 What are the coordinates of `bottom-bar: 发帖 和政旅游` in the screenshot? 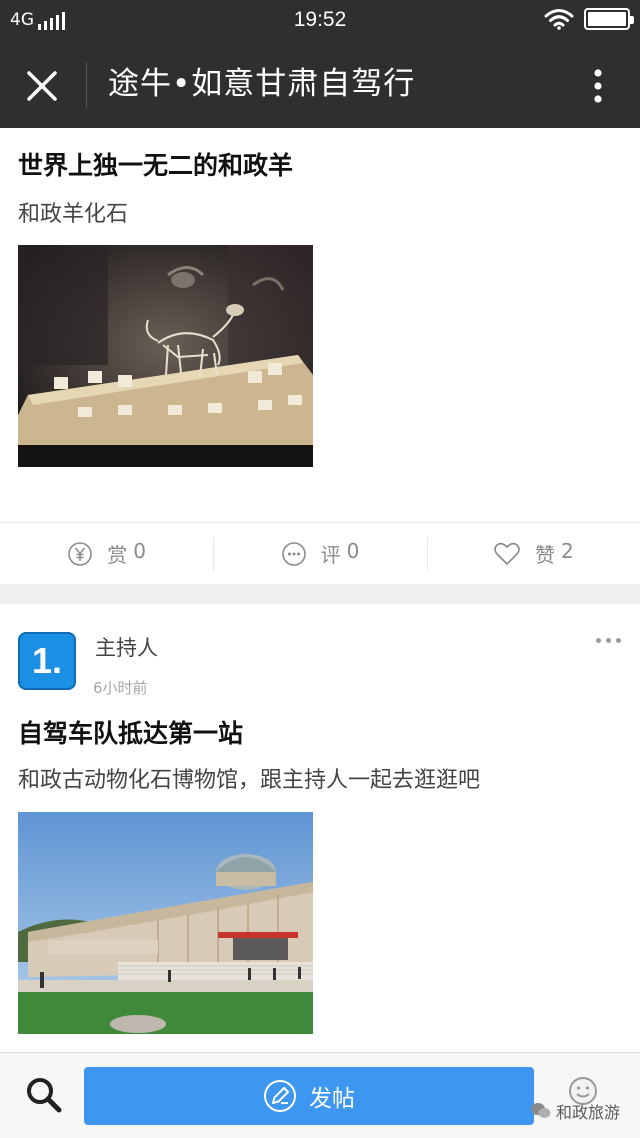 It's located at (320, 1095).